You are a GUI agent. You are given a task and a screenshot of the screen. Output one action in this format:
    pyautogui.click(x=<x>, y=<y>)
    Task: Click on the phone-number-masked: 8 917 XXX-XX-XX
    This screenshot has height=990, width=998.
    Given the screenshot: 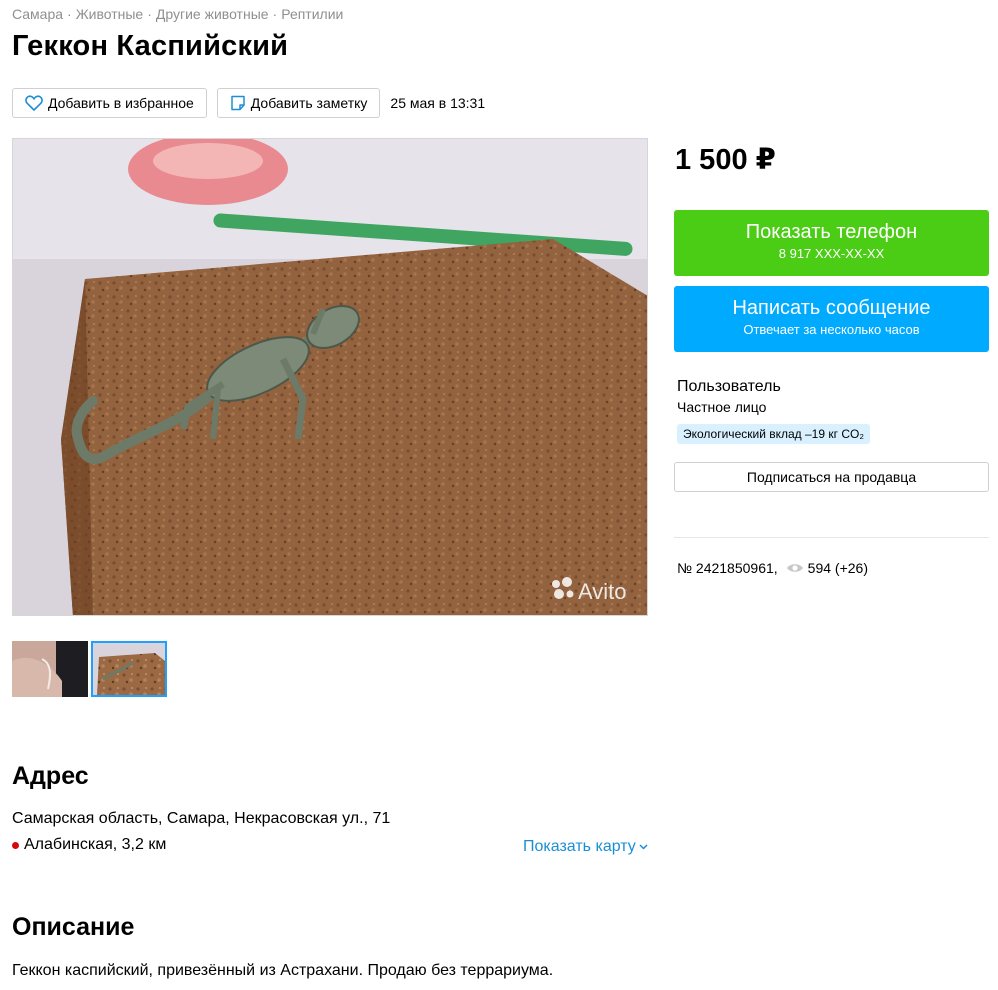 What is the action you would take?
    pyautogui.click(x=831, y=253)
    